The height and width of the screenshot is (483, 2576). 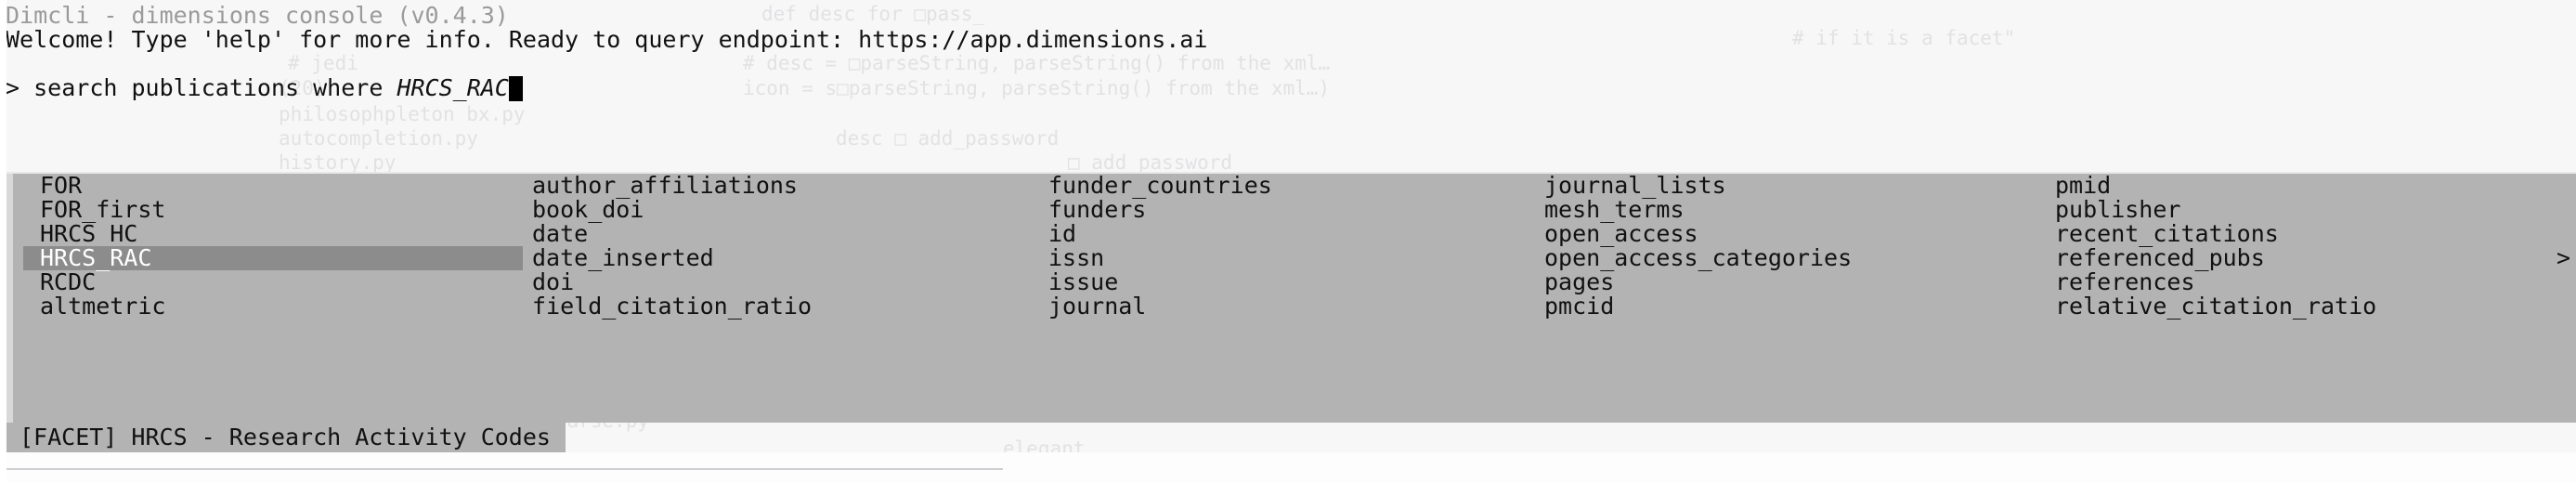 I want to click on menu-item: pmcid, so click(x=1782, y=306).